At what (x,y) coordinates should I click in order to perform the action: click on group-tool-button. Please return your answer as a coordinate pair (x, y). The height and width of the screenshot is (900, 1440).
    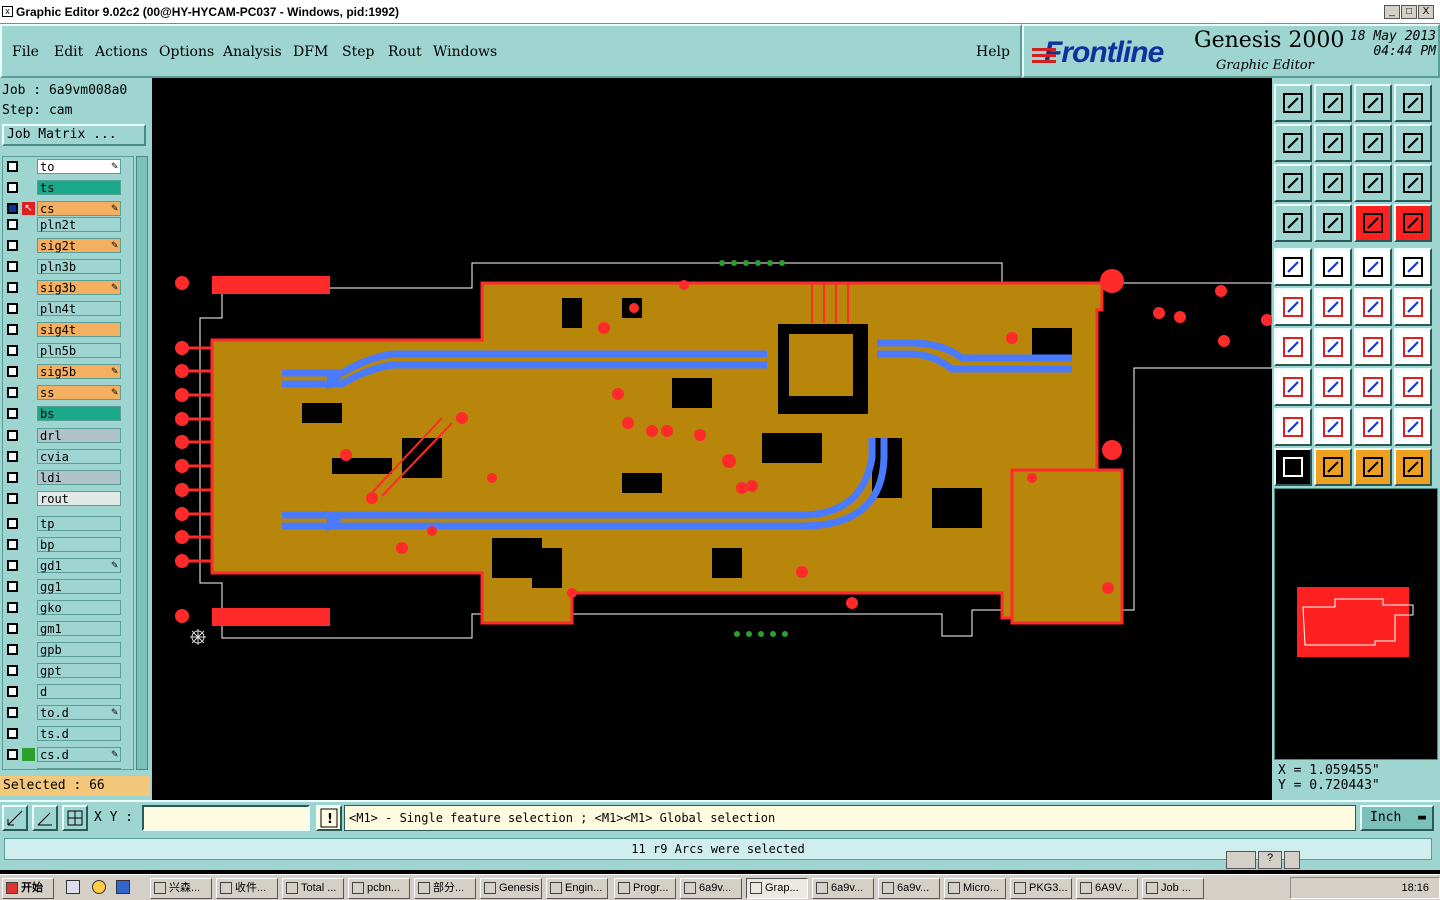
    Looking at the image, I should click on (1413, 387).